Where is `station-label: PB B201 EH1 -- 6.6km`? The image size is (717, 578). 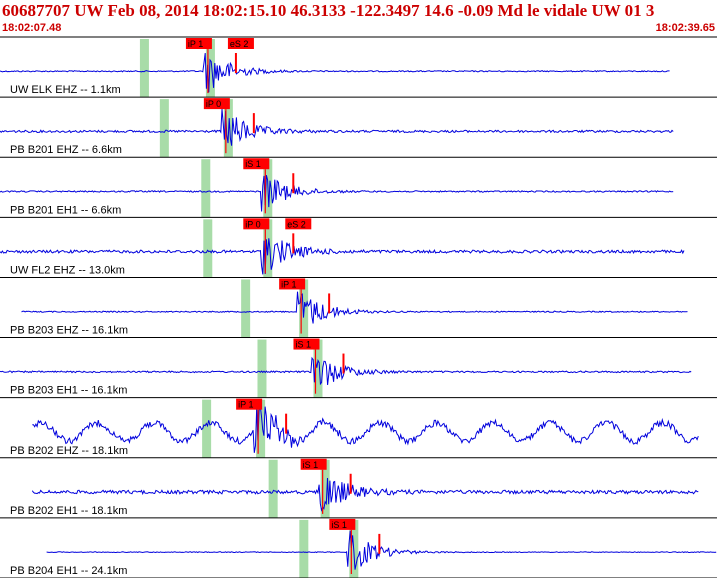 station-label: PB B201 EH1 -- 6.6km is located at coordinates (65, 210).